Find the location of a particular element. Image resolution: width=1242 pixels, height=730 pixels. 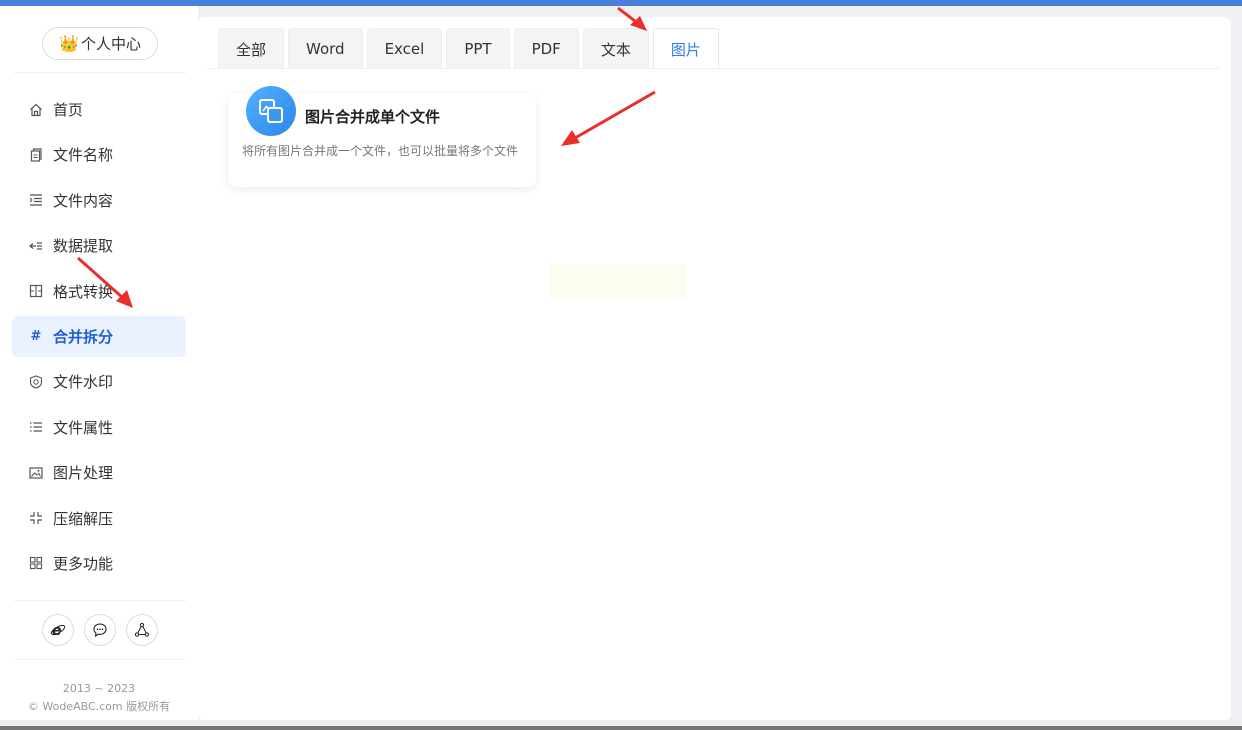

arrow-to-image-tab is located at coordinates (632, 18).